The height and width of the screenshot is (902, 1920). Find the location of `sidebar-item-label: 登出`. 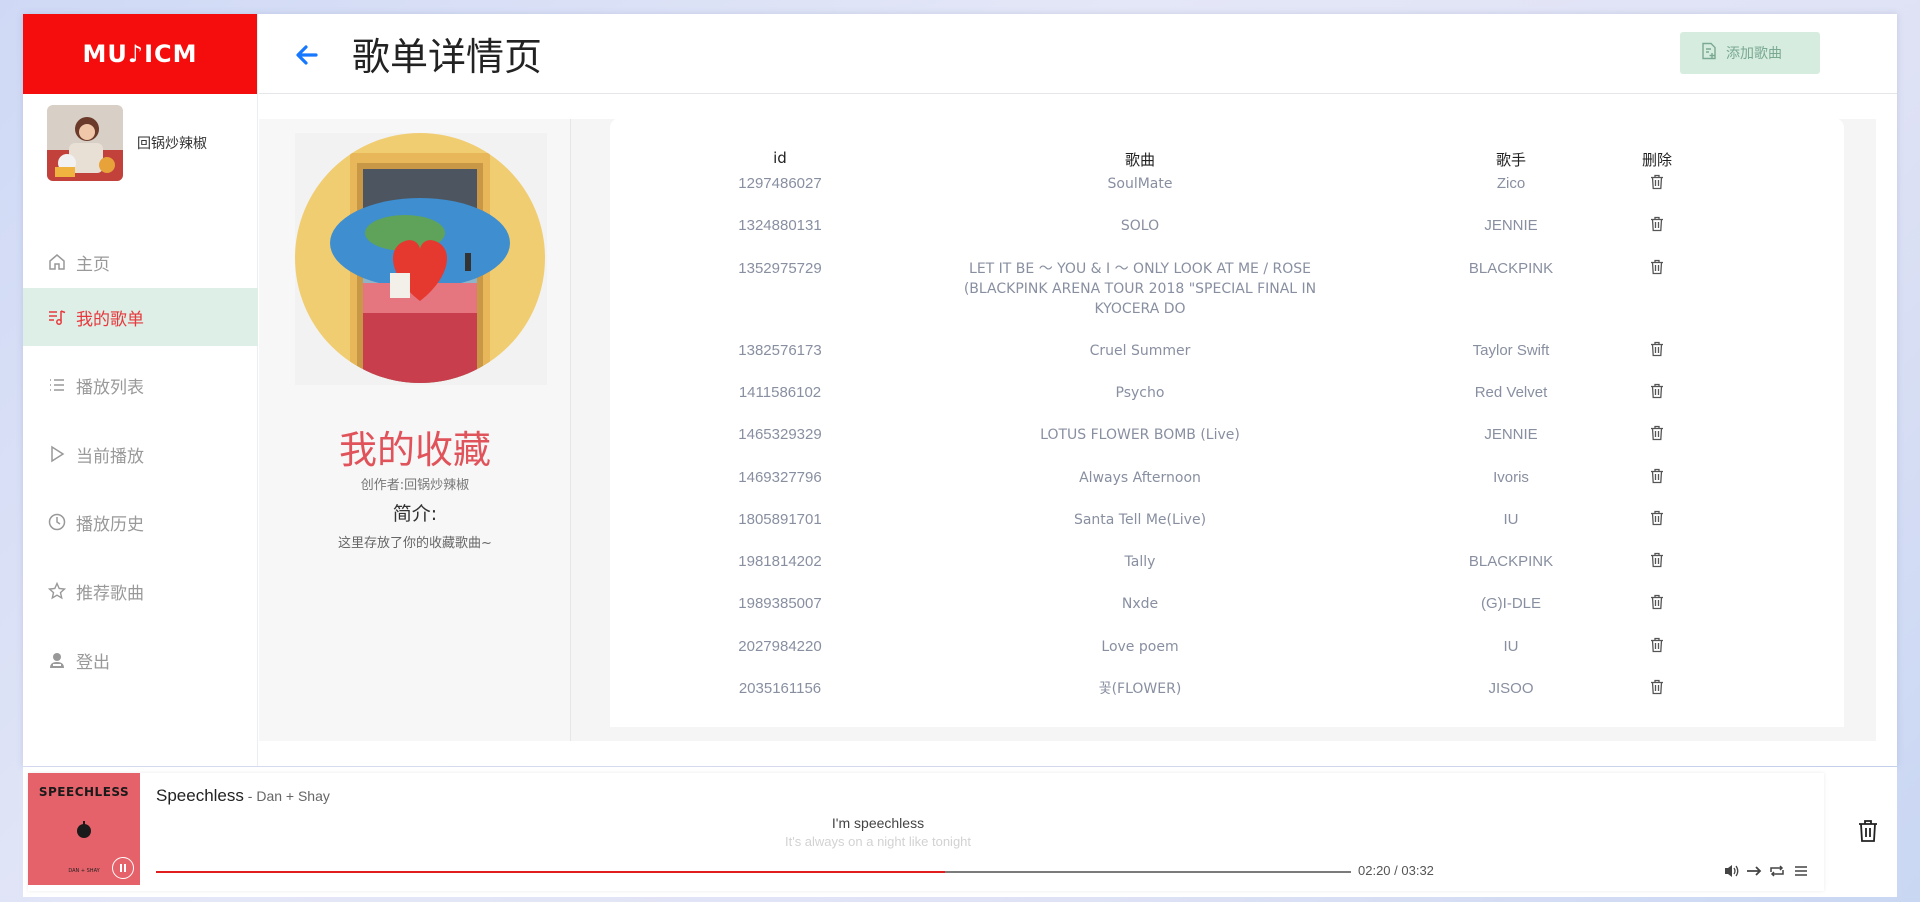

sidebar-item-label: 登出 is located at coordinates (93, 662).